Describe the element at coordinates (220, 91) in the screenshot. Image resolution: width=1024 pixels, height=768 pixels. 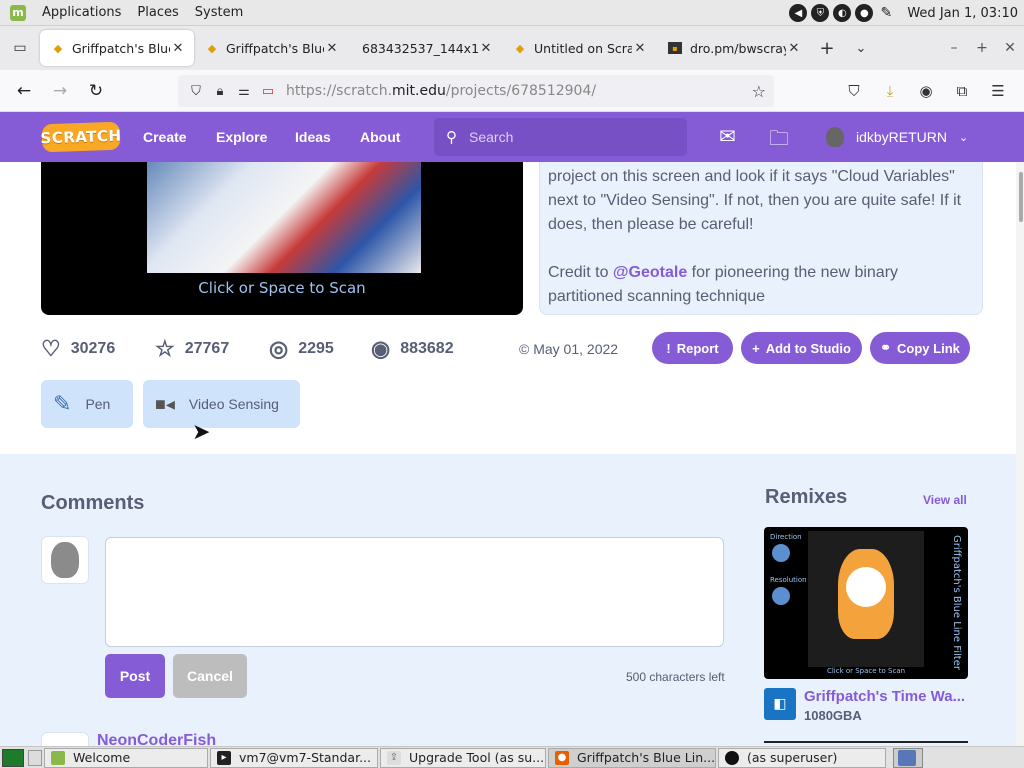
I see `lock-icon: 🔒︎` at that location.